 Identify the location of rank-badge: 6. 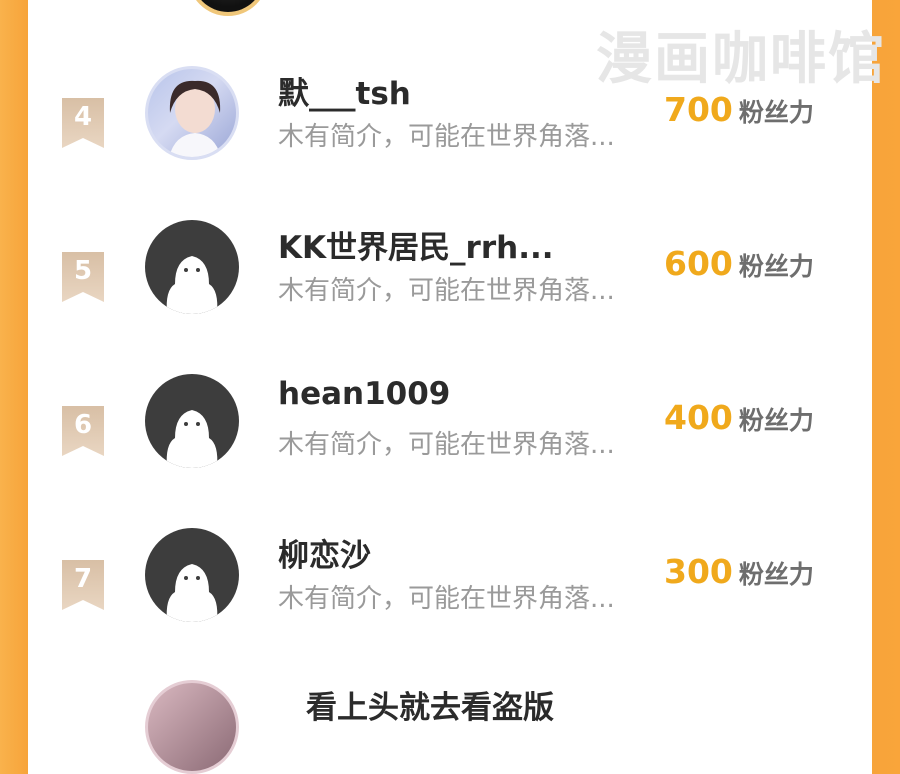
(83, 431).